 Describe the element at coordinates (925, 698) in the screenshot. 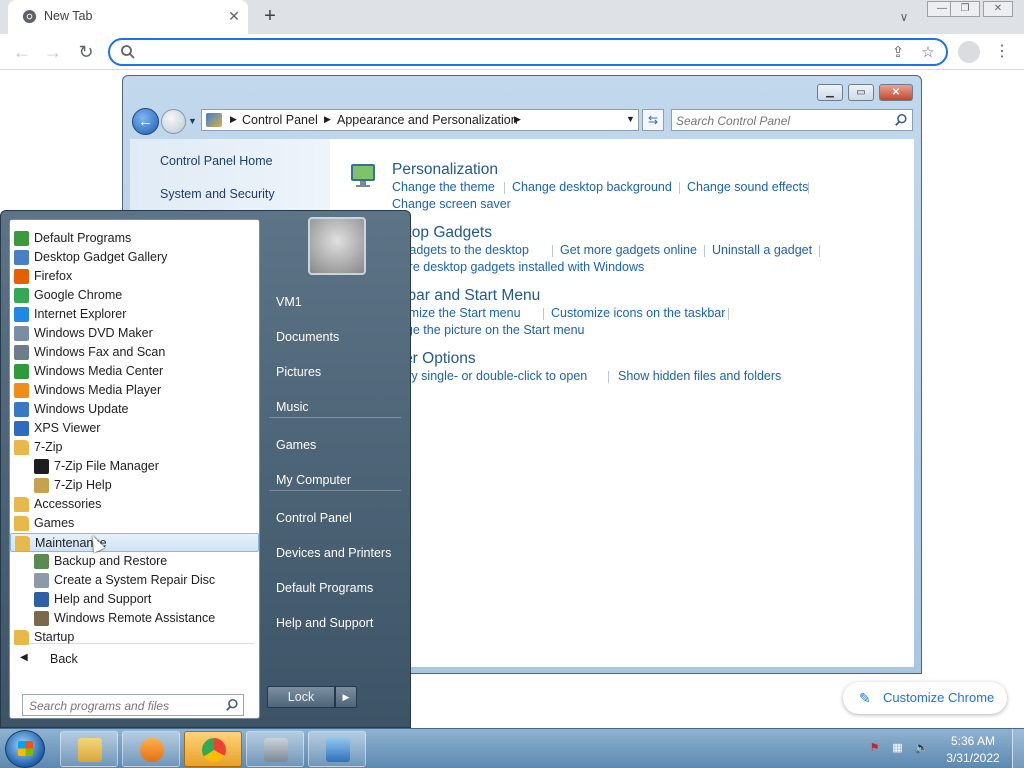

I see `customize-chrome-button: ✎ Customize Chrome` at that location.